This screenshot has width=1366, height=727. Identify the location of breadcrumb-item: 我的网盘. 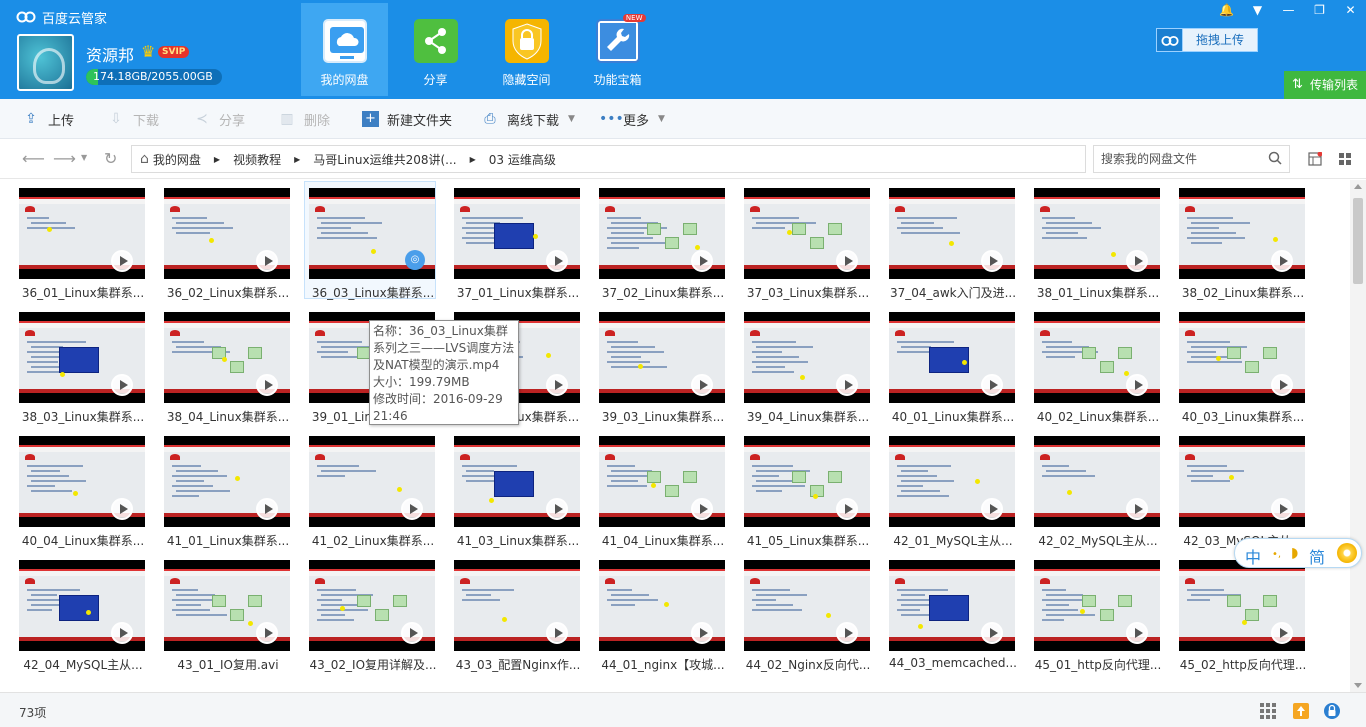
(177, 159).